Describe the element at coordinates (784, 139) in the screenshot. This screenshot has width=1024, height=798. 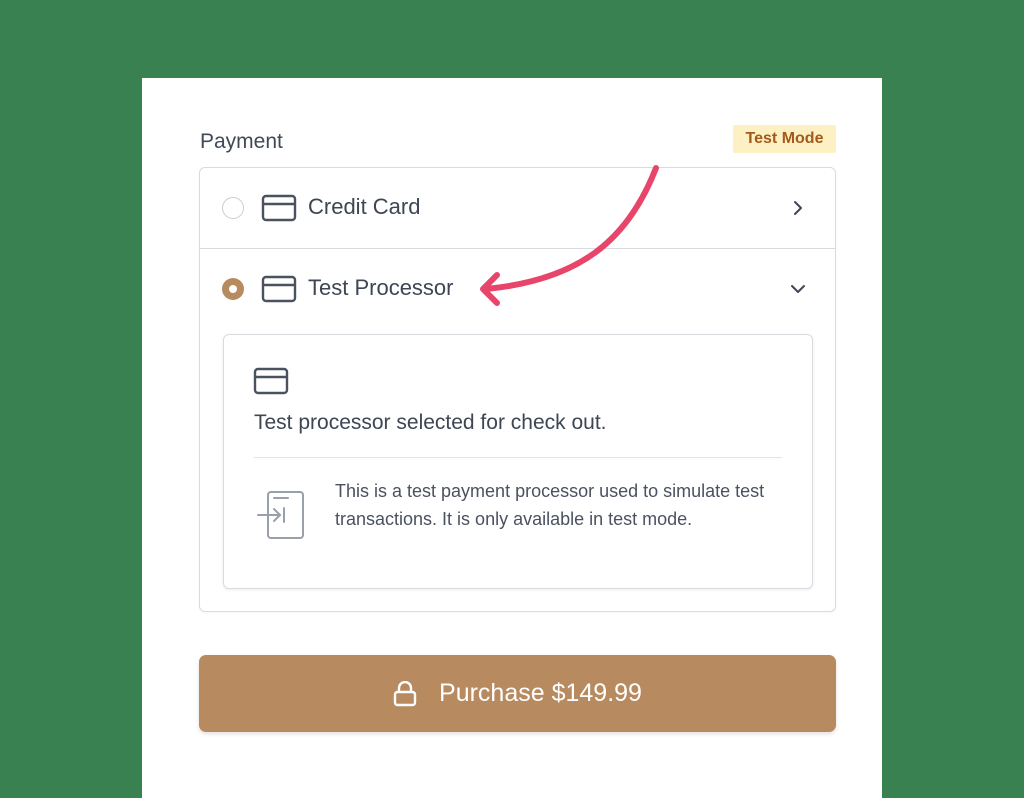
I see `test-mode-badge: Test Mode` at that location.